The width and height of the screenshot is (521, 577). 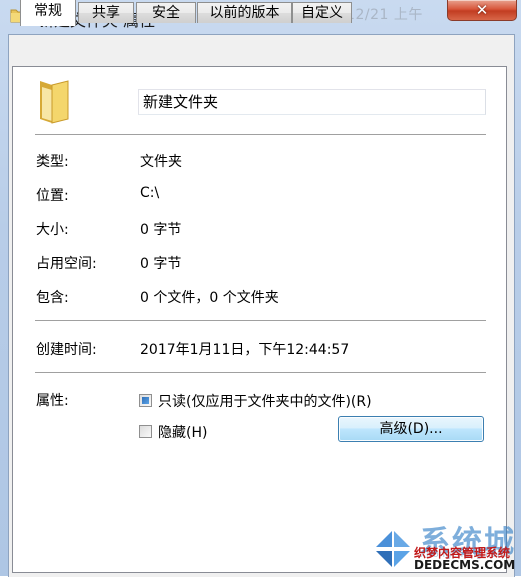 What do you see at coordinates (161, 162) in the screenshot?
I see `type-value: 文件夹` at bounding box center [161, 162].